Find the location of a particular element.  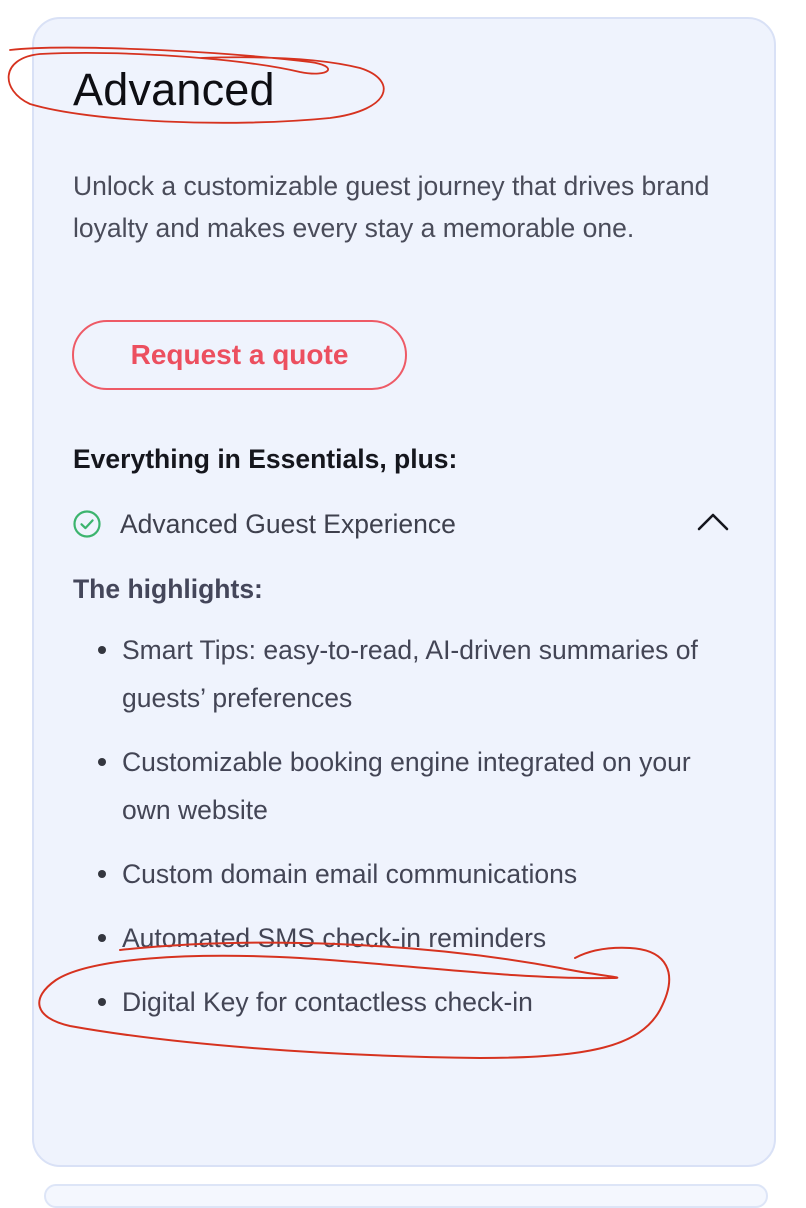

highlight-text: Digital Key for contactless check-in is located at coordinates (327, 1002).